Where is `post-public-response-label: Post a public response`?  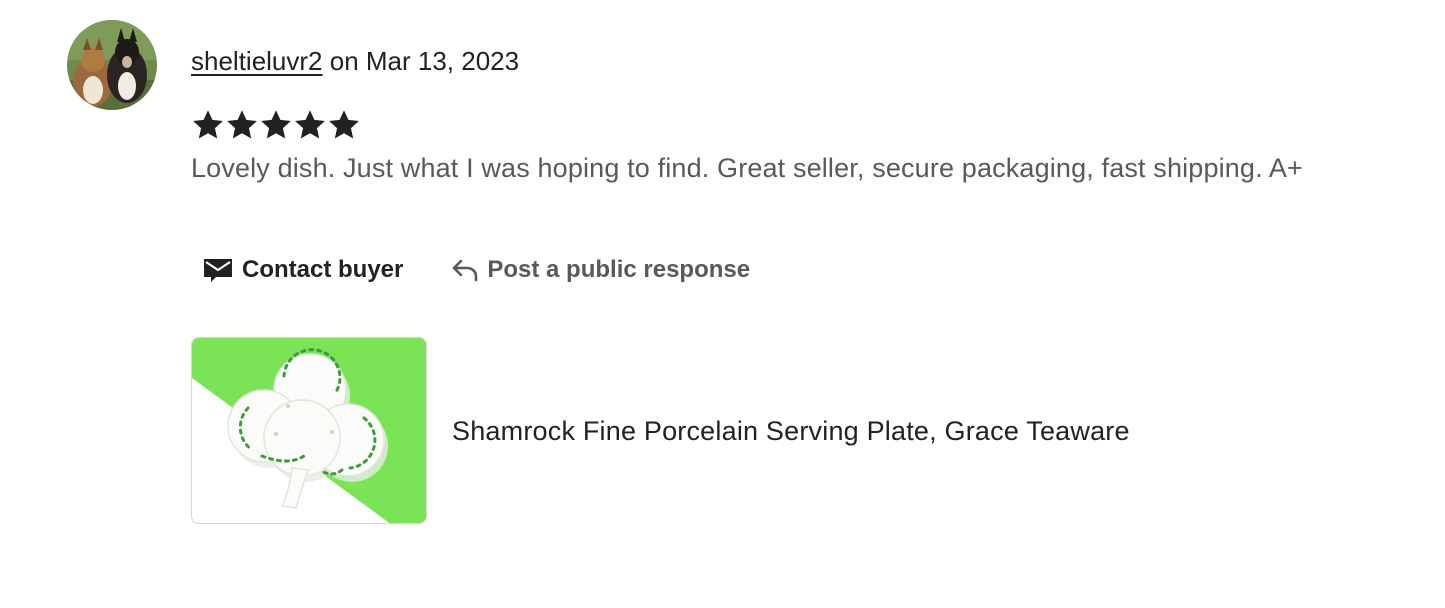
post-public-response-label: Post a public response is located at coordinates (619, 269).